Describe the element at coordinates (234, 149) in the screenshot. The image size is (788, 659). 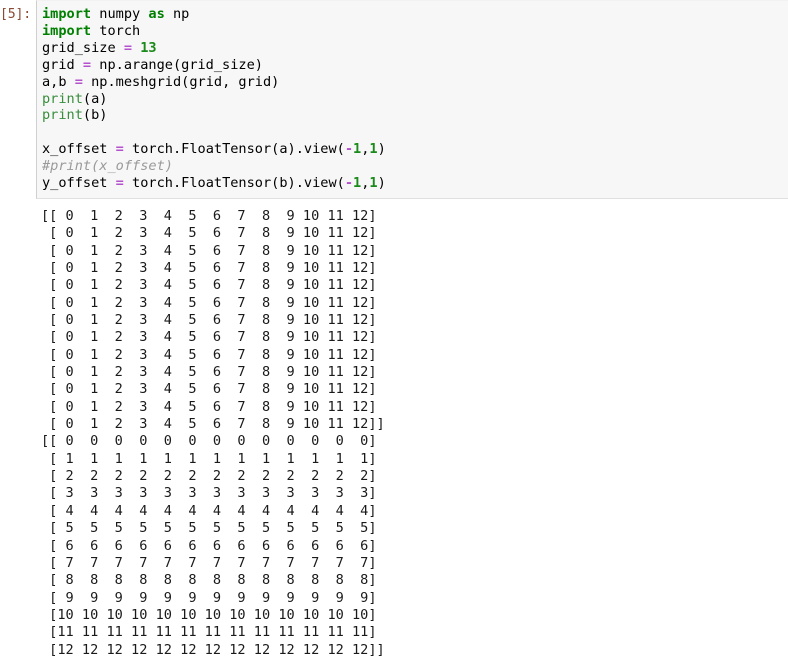
I see `code-token: torch.FloatTensor(a).view(` at that location.